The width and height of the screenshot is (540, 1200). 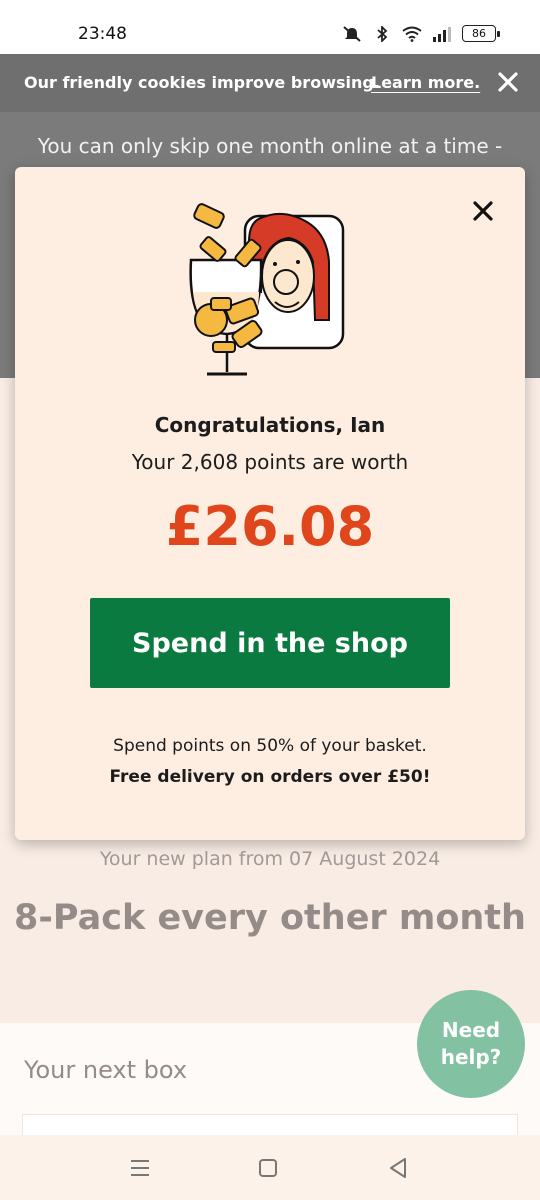 I want to click on battery-level: 86, so click(x=479, y=33).